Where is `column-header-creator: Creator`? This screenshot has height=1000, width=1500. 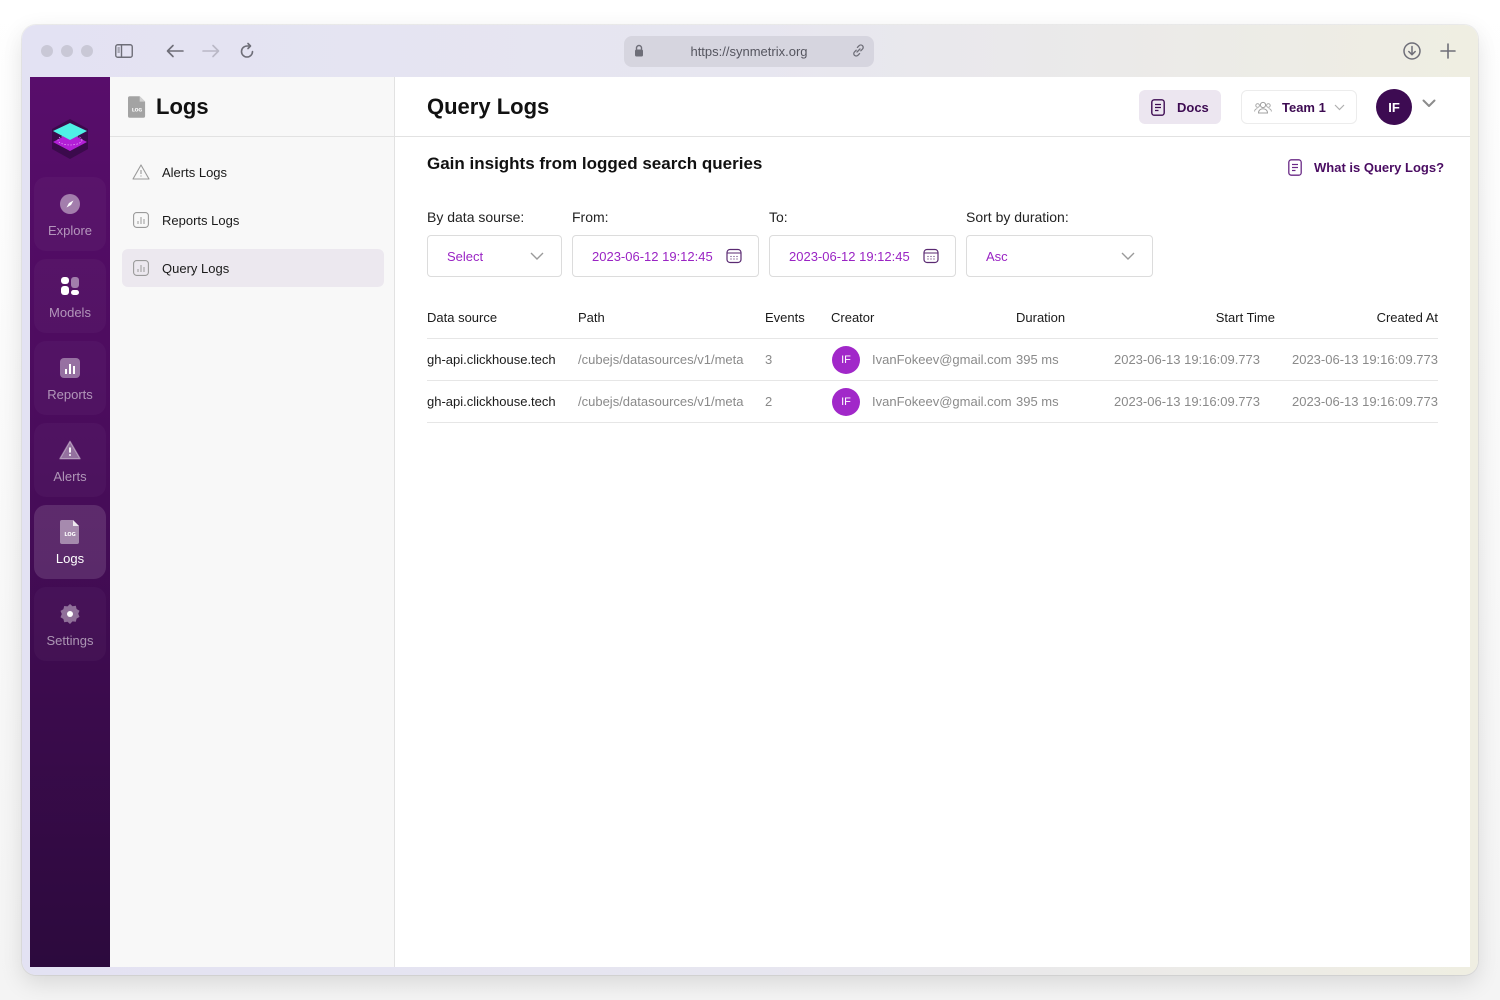 column-header-creator: Creator is located at coordinates (852, 317).